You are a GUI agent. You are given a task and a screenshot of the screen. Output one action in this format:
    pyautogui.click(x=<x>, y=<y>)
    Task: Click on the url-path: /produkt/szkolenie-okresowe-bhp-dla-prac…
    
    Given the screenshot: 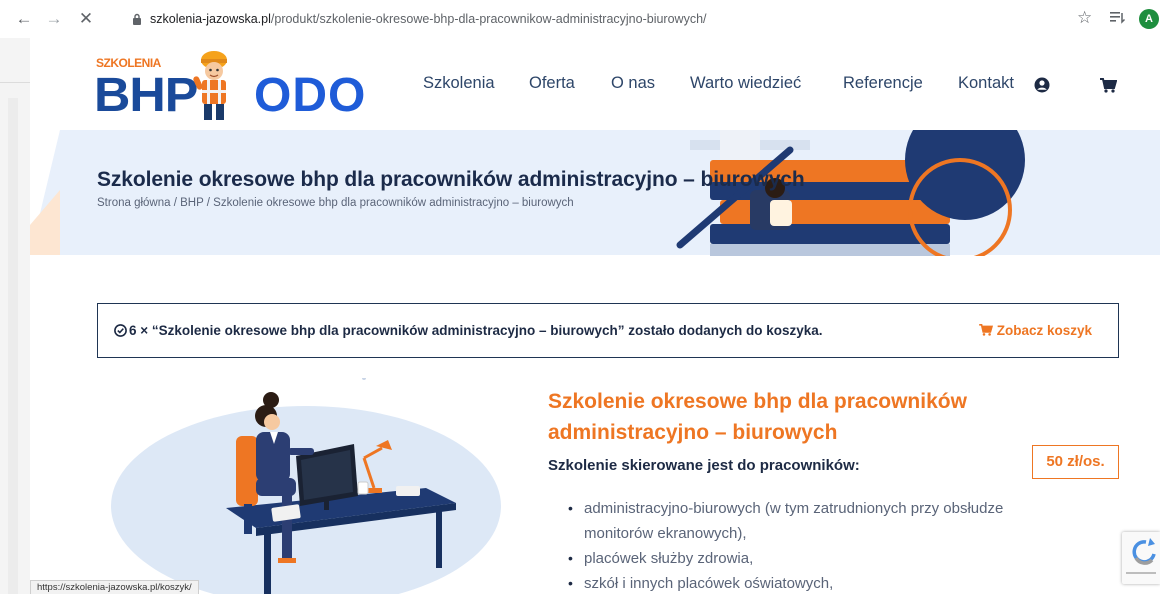 What is the action you would take?
    pyautogui.click(x=488, y=19)
    